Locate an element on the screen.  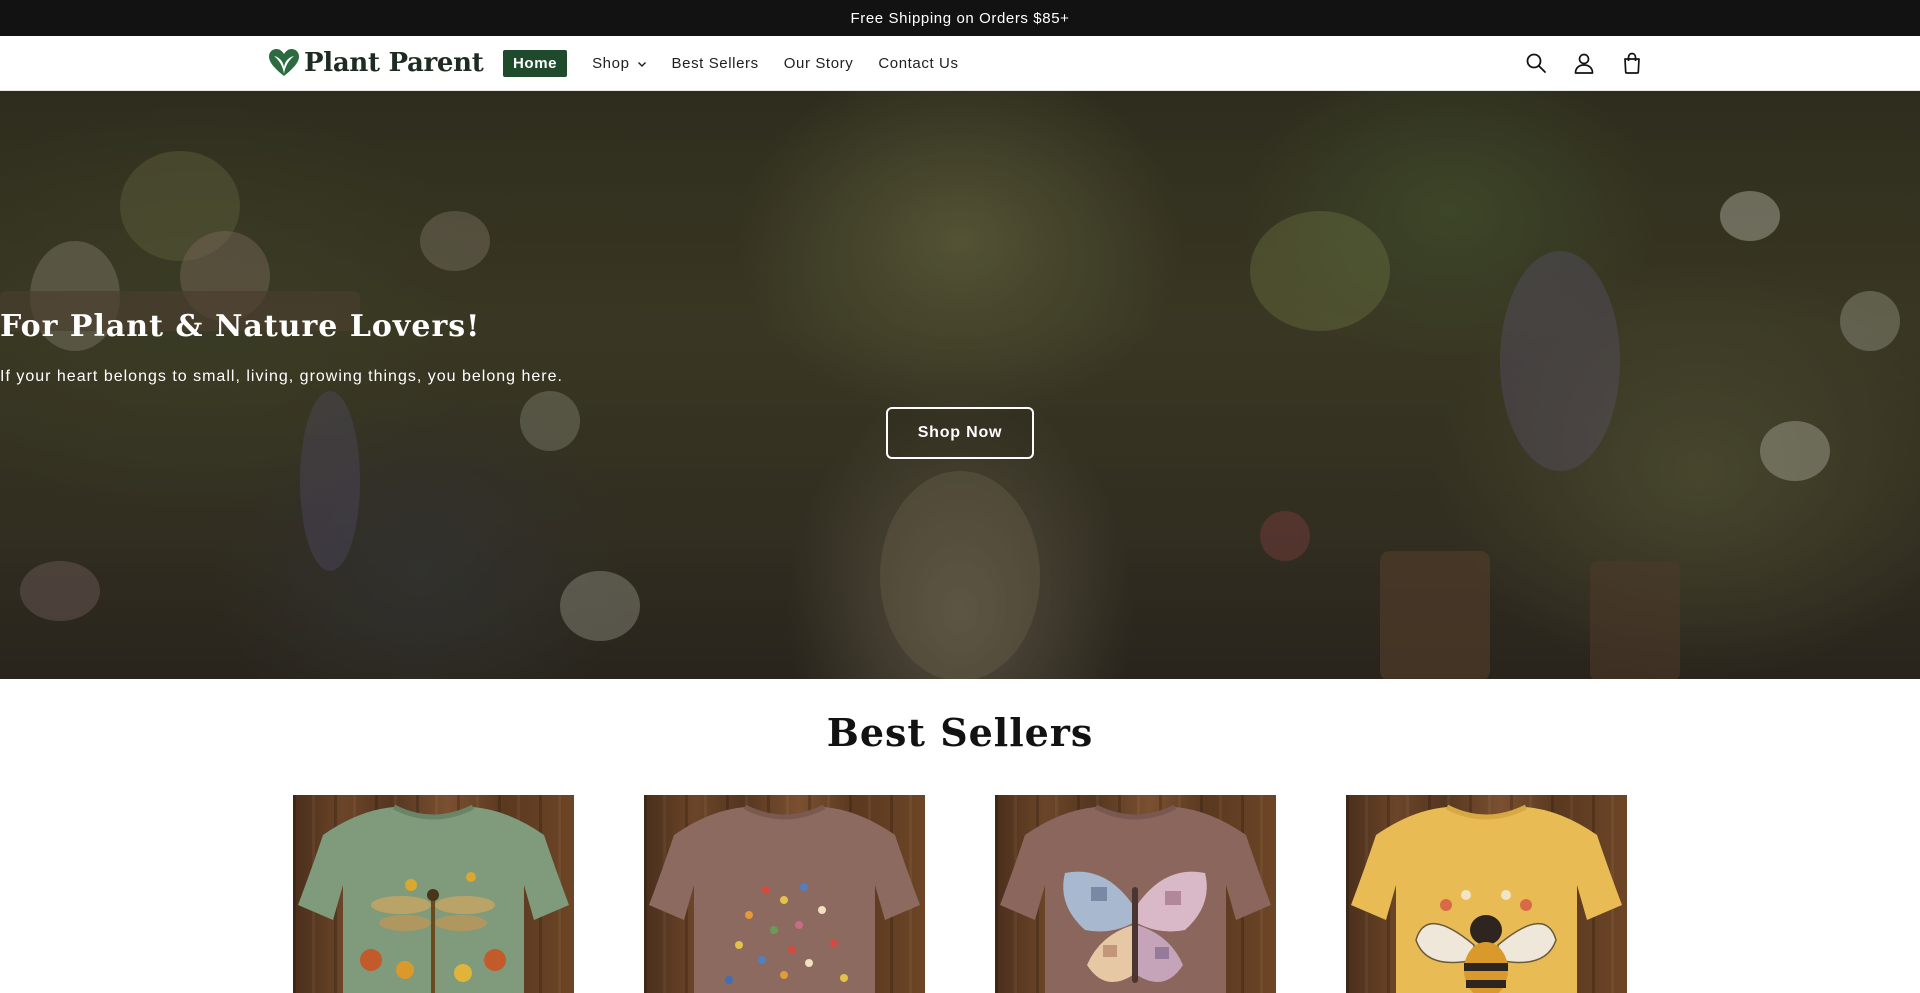
nav-best-sellers-label: Best Sellers is located at coordinates (715, 63).